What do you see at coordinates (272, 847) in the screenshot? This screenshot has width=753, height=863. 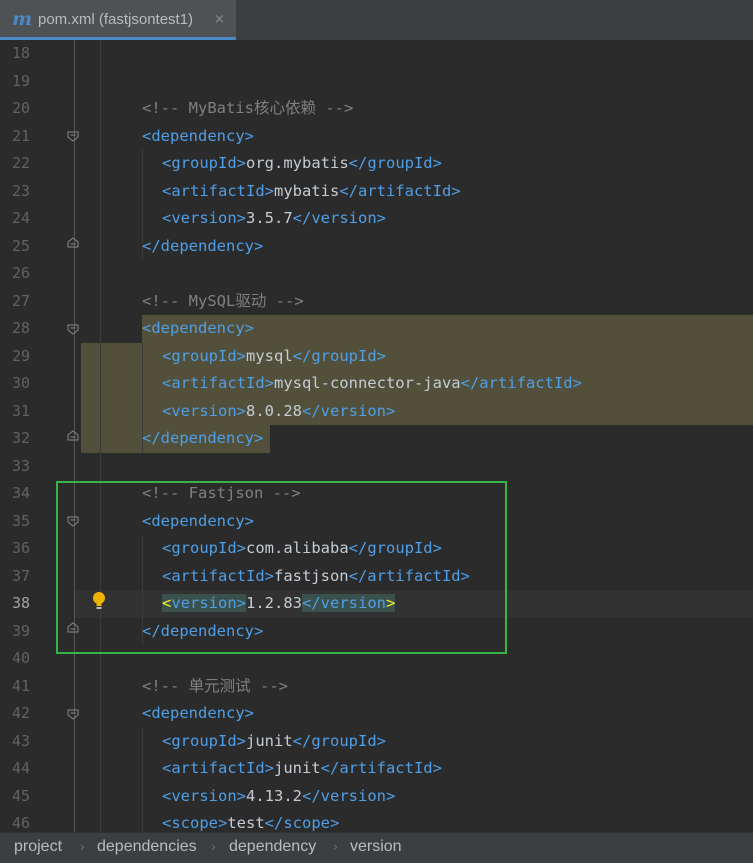 I see `breadcrumb-dependency: dependency` at bounding box center [272, 847].